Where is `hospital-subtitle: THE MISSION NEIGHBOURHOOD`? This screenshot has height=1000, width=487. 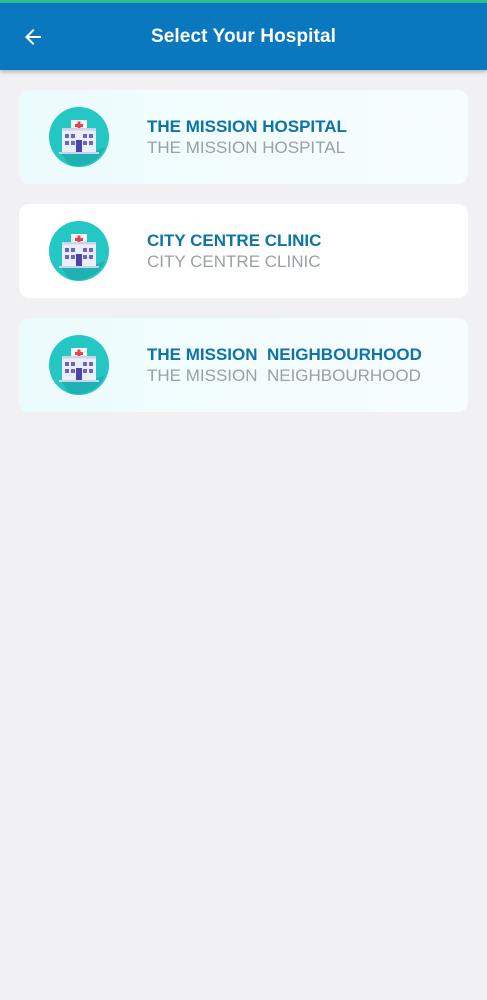
hospital-subtitle: THE MISSION NEIGHBOURHOOD is located at coordinates (284, 375).